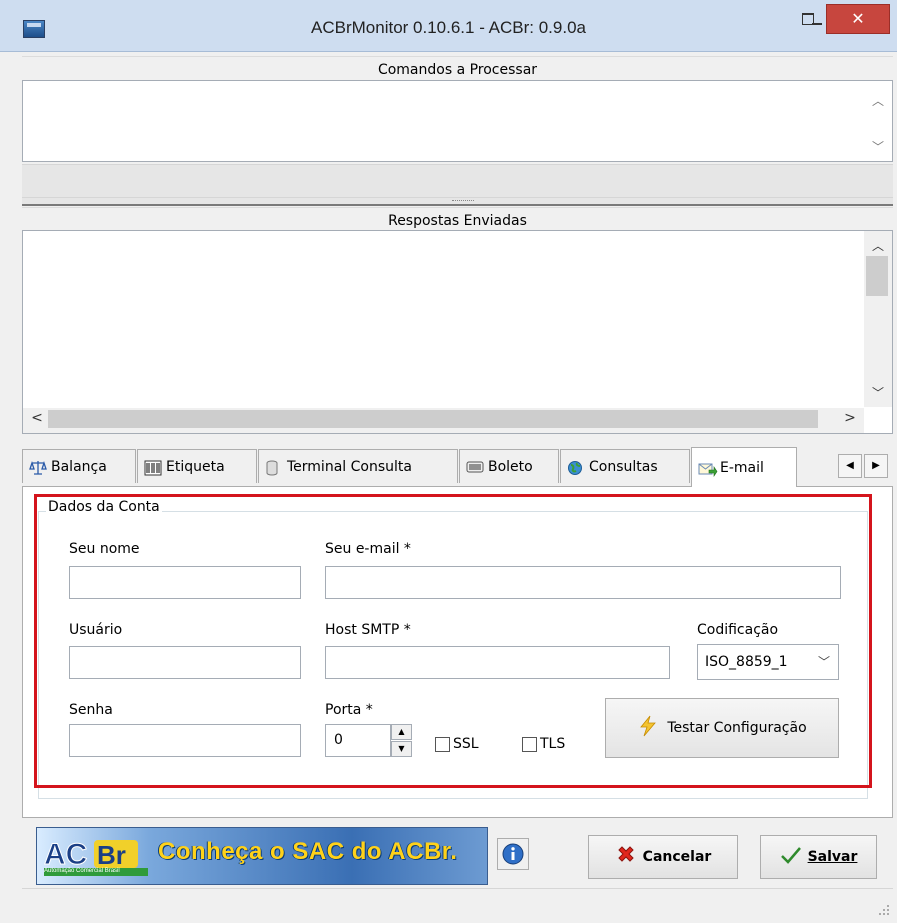  What do you see at coordinates (91, 710) in the screenshot?
I see `password-label: Senha` at bounding box center [91, 710].